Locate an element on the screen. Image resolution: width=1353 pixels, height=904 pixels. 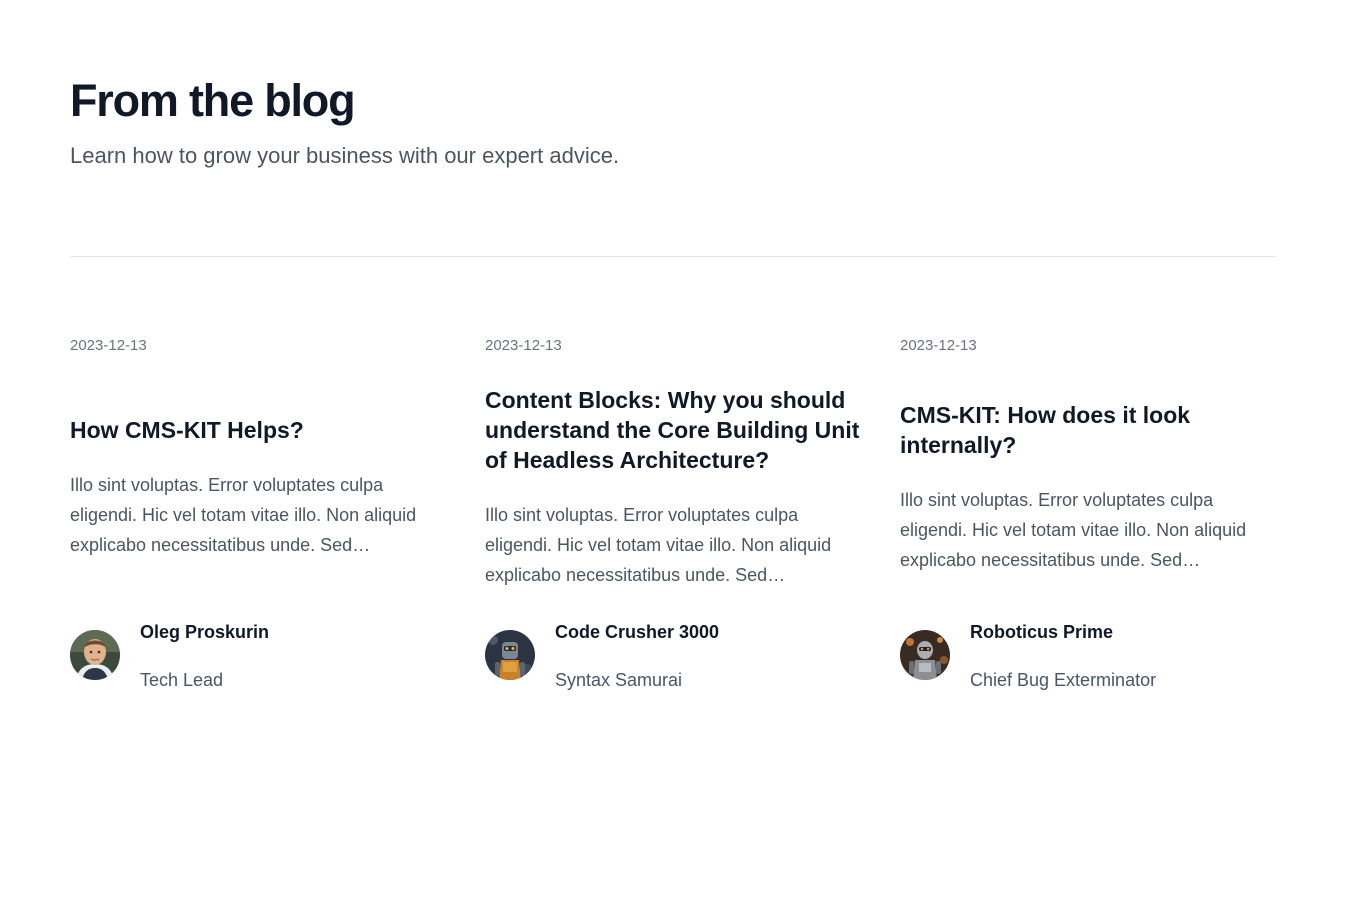
author-role: Chief Bug Exterminator is located at coordinates (1063, 680).